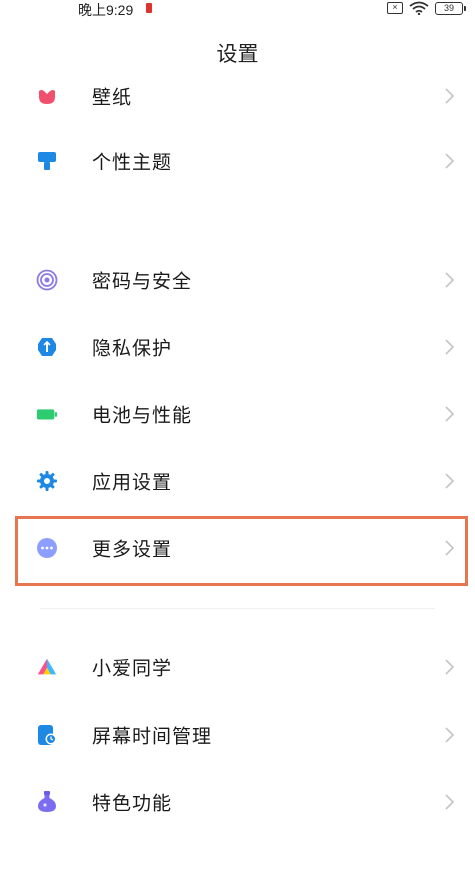 The image size is (475, 881). Describe the element at coordinates (237, 735) in the screenshot. I see `settings-item-screen-time: 屏幕时间管理` at that location.